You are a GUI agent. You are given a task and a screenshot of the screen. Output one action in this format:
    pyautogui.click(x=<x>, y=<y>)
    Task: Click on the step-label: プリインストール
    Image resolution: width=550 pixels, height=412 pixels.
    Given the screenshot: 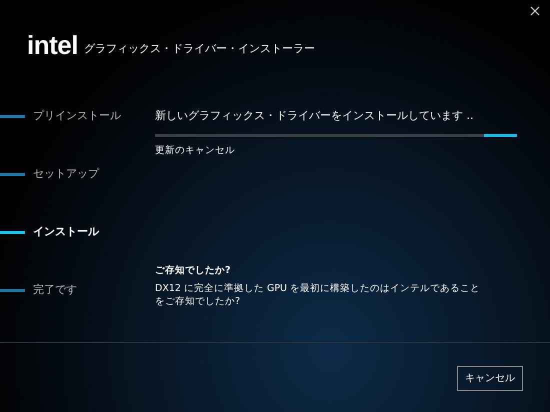 What is the action you would take?
    pyautogui.click(x=77, y=116)
    